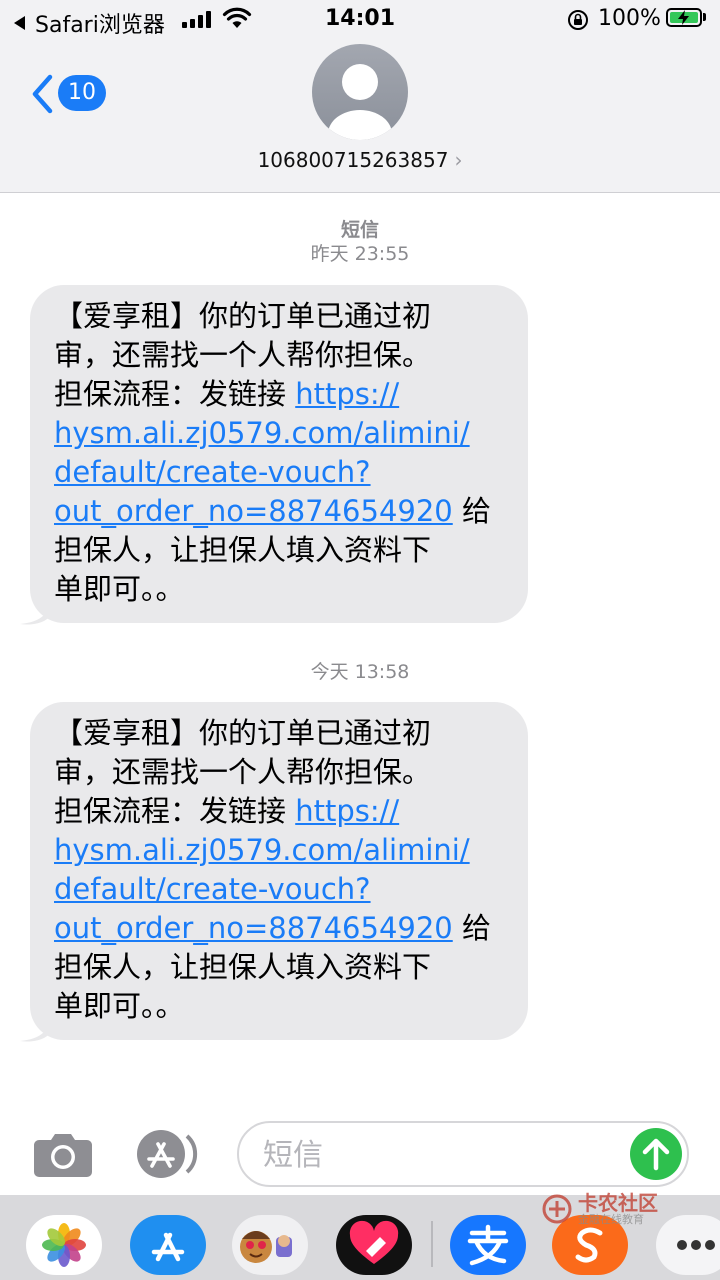  What do you see at coordinates (168, 1245) in the screenshot?
I see `app-store-app-icon` at bounding box center [168, 1245].